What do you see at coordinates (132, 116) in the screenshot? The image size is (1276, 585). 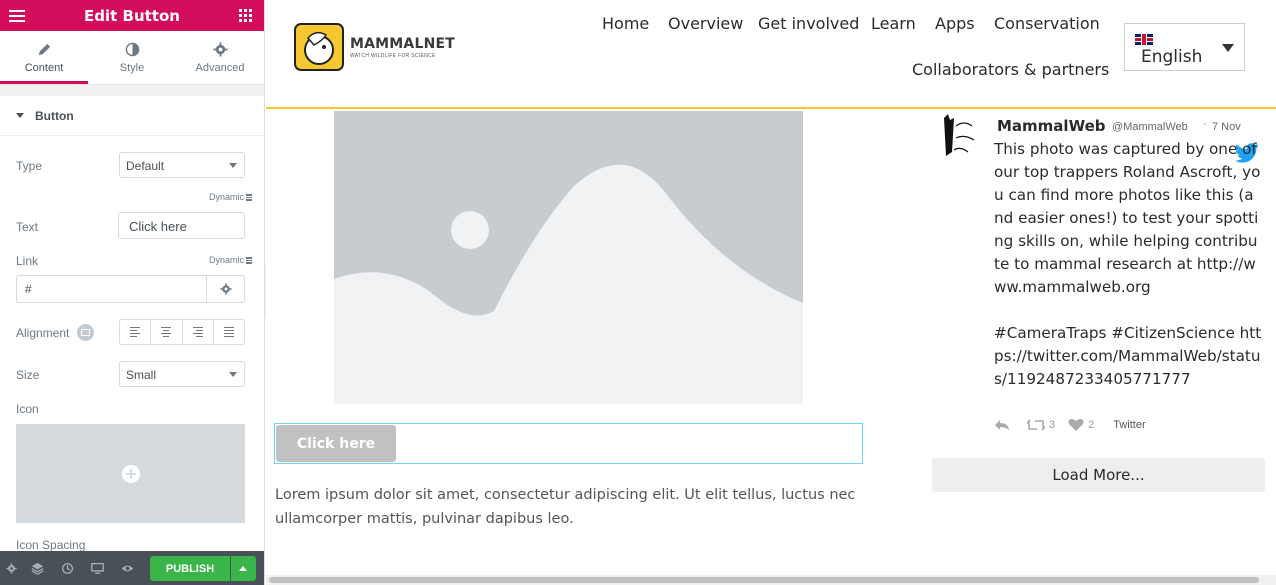 I see `section-button-header: Button` at bounding box center [132, 116].